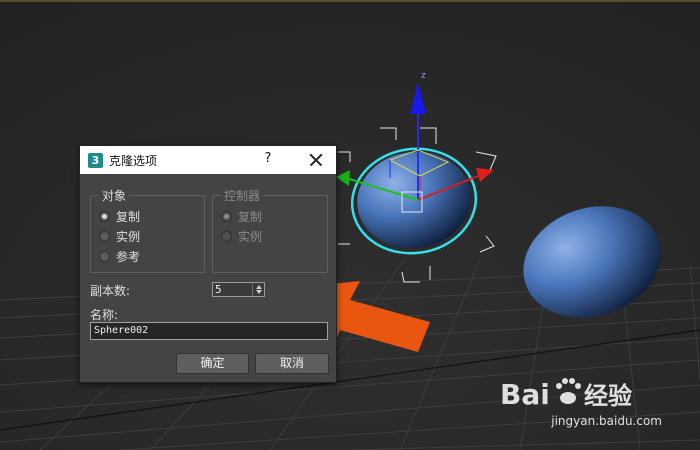  What do you see at coordinates (110, 291) in the screenshot?
I see `copies-label: 副本数:` at bounding box center [110, 291].